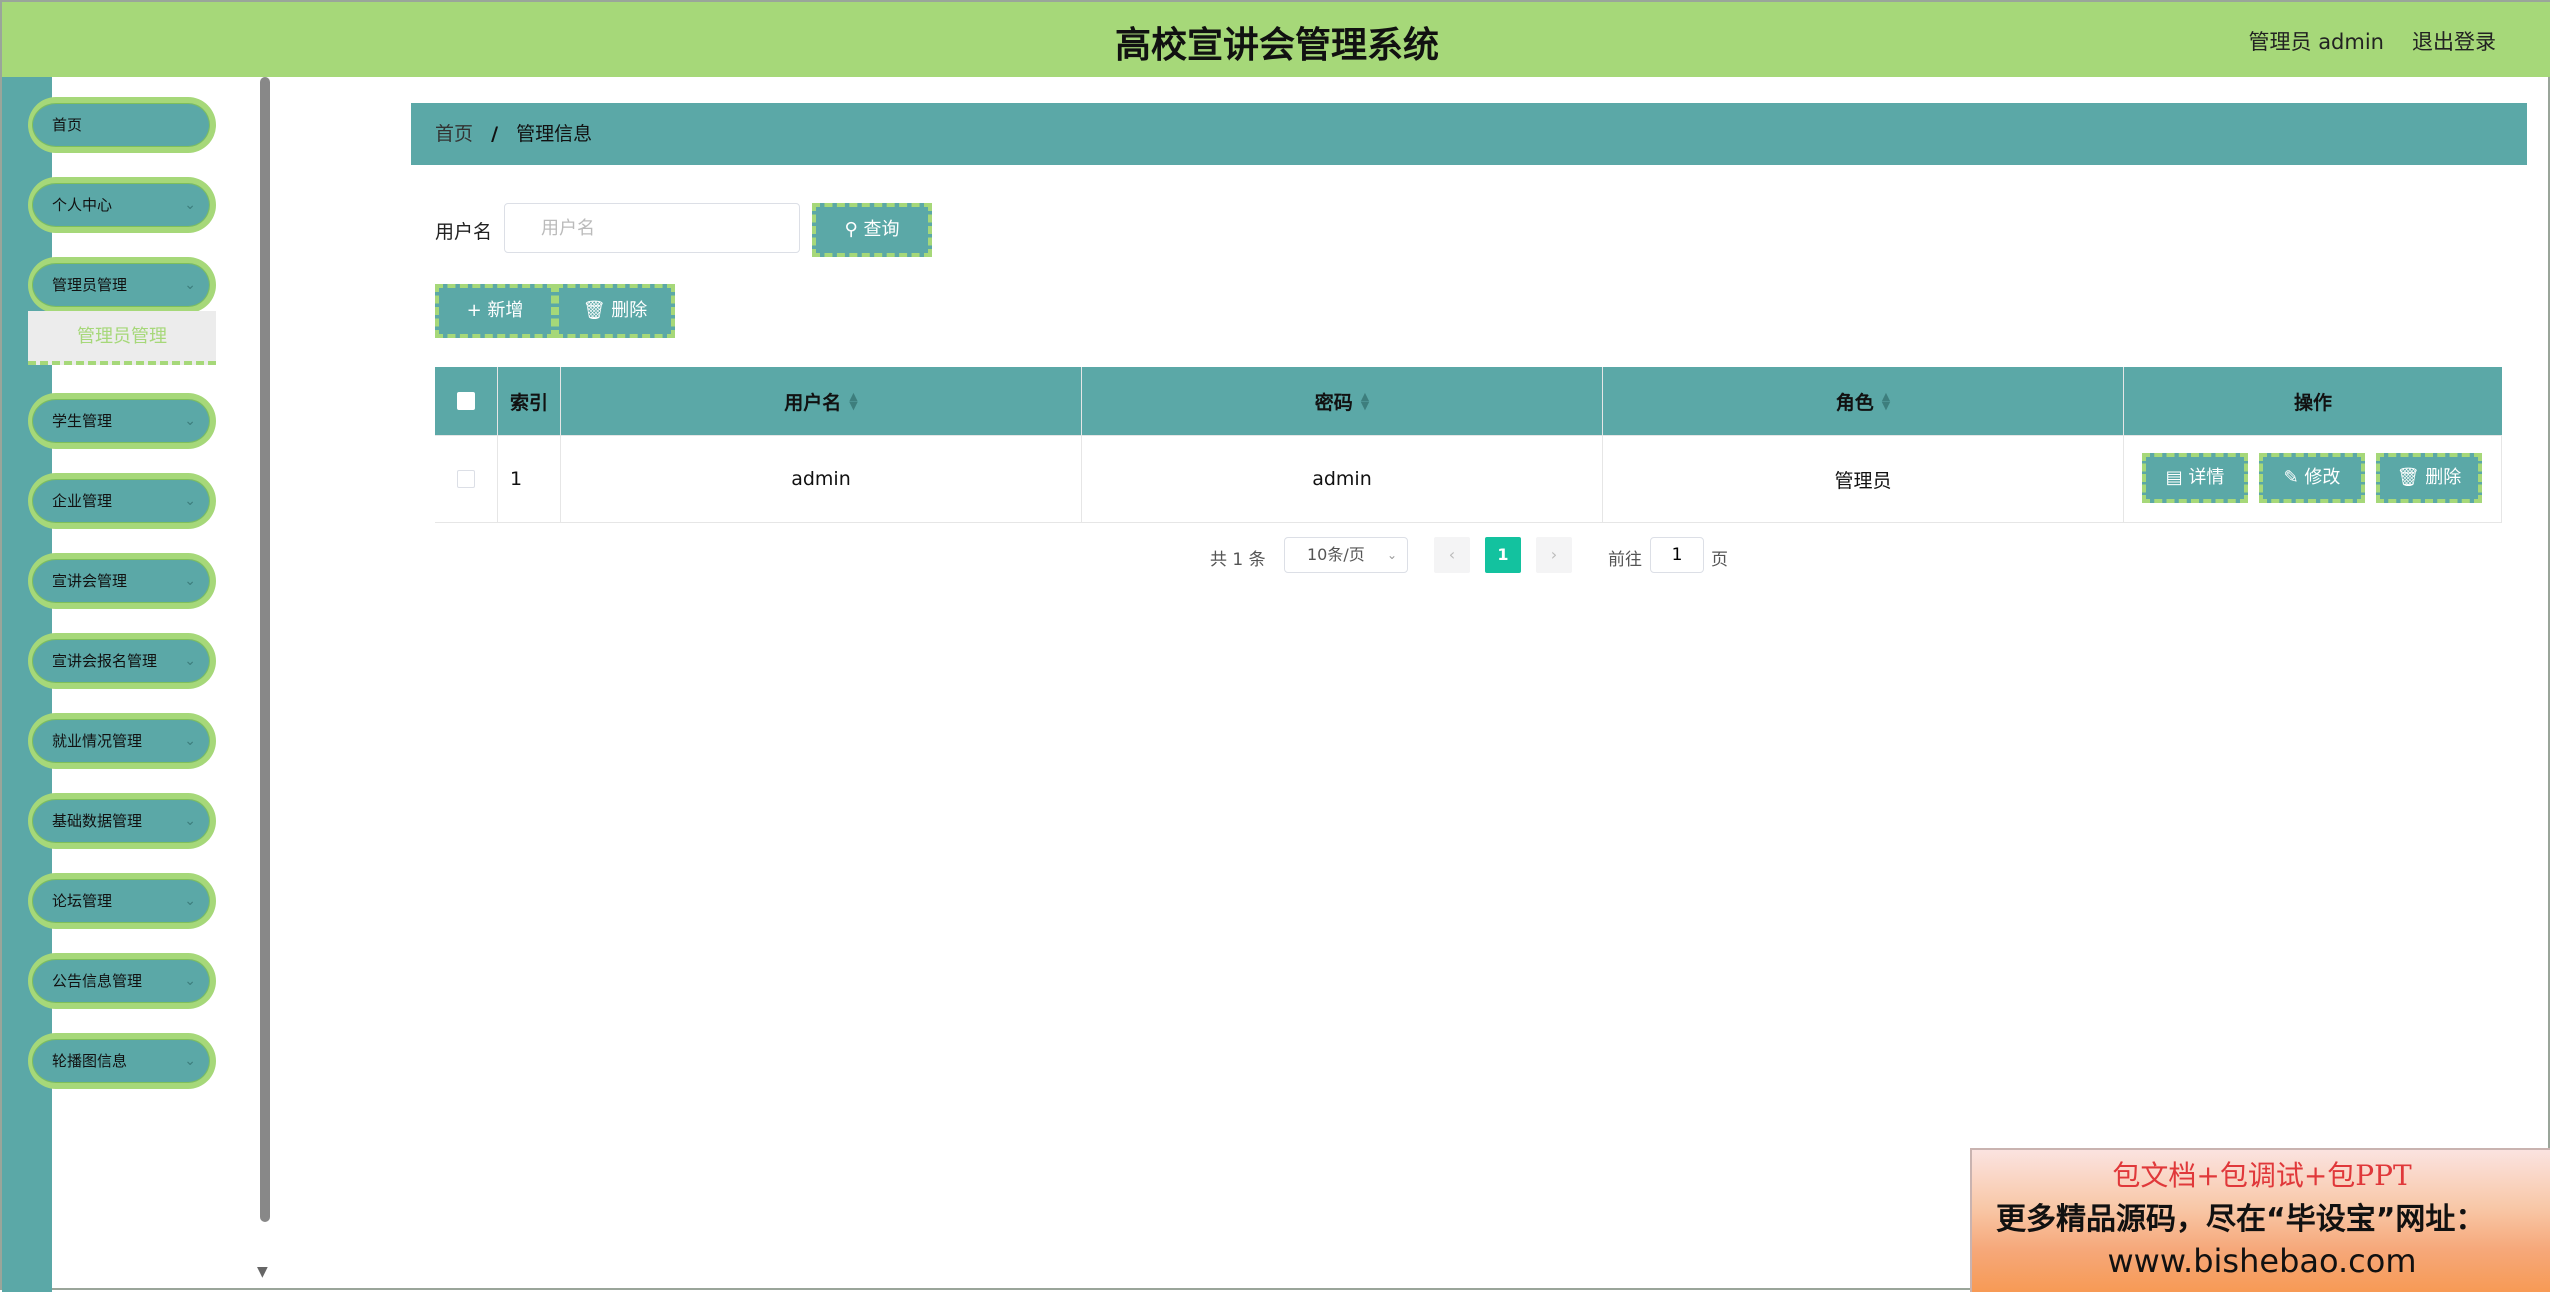 The height and width of the screenshot is (1292, 2550). Describe the element at coordinates (813, 402) in the screenshot. I see `column-header-label: 用户名` at that location.